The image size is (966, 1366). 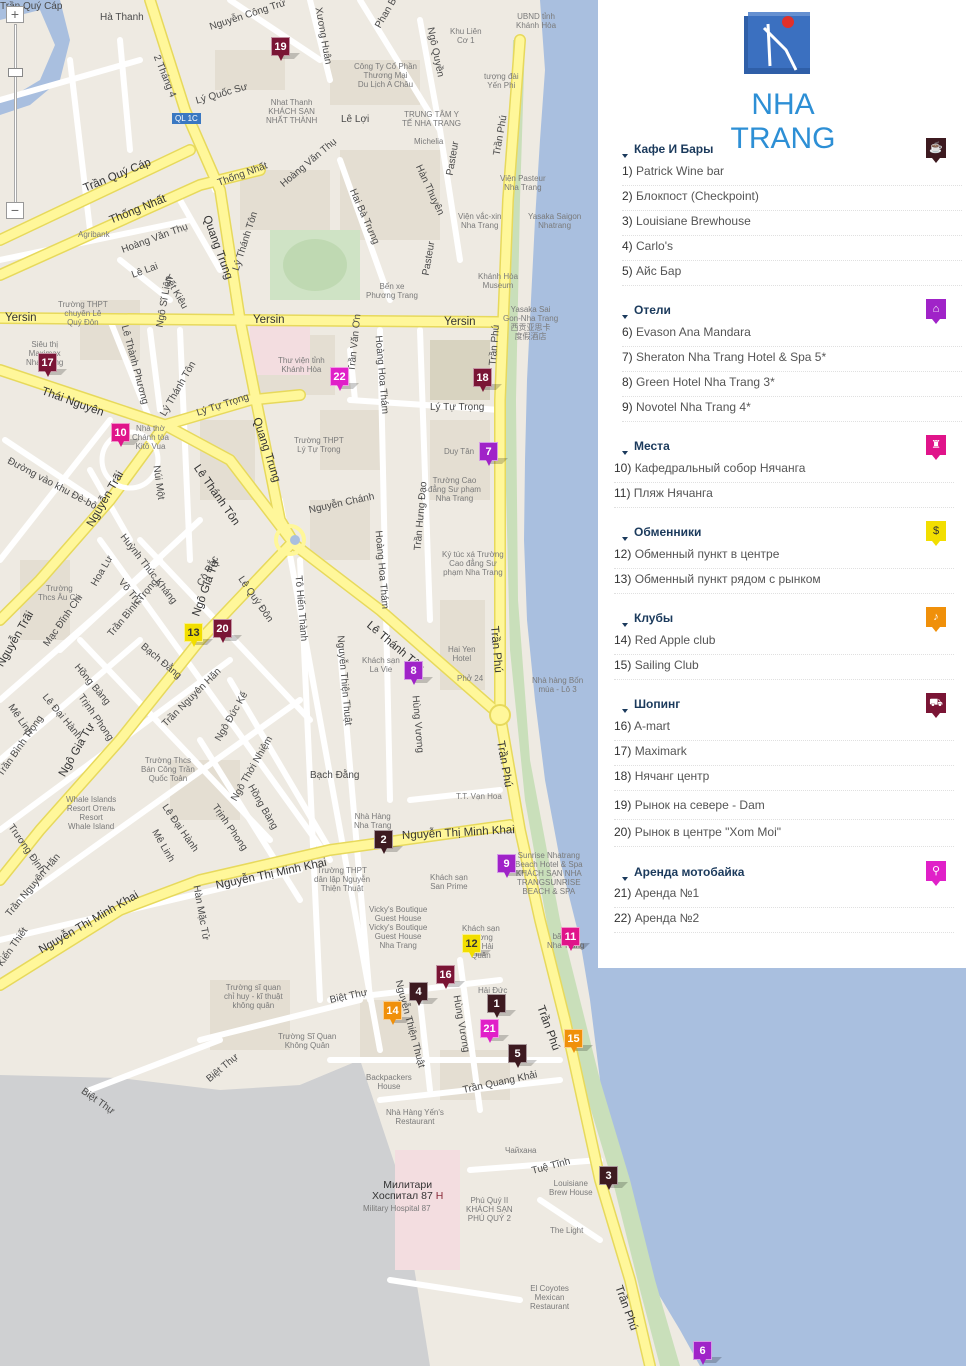 What do you see at coordinates (445, 977) in the screenshot?
I see `map-marker-16: 16` at bounding box center [445, 977].